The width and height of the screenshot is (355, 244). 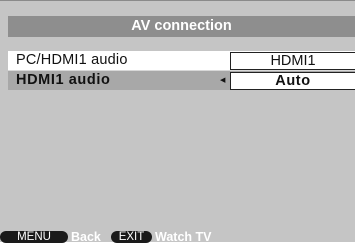 What do you see at coordinates (72, 60) in the screenshot?
I see `row-label: PC/HDMI1 audio` at bounding box center [72, 60].